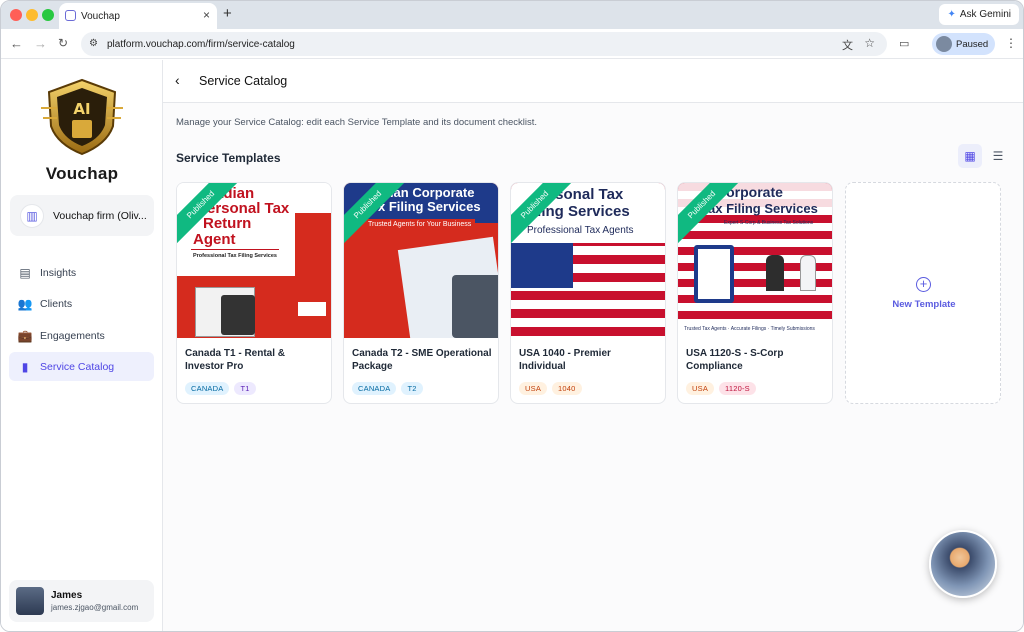 This screenshot has height=632, width=1024. What do you see at coordinates (58, 272) in the screenshot?
I see `sidebar-item-label: Insights` at bounding box center [58, 272].